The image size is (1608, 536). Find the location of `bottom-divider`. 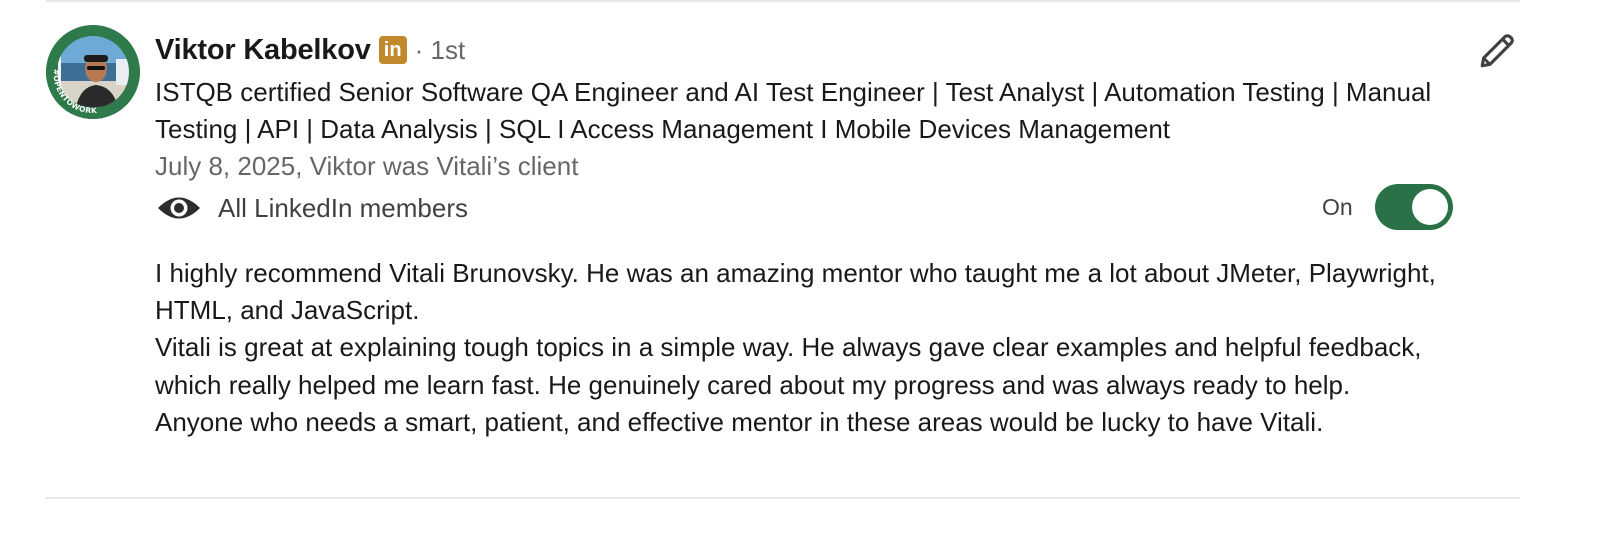

bottom-divider is located at coordinates (783, 498).